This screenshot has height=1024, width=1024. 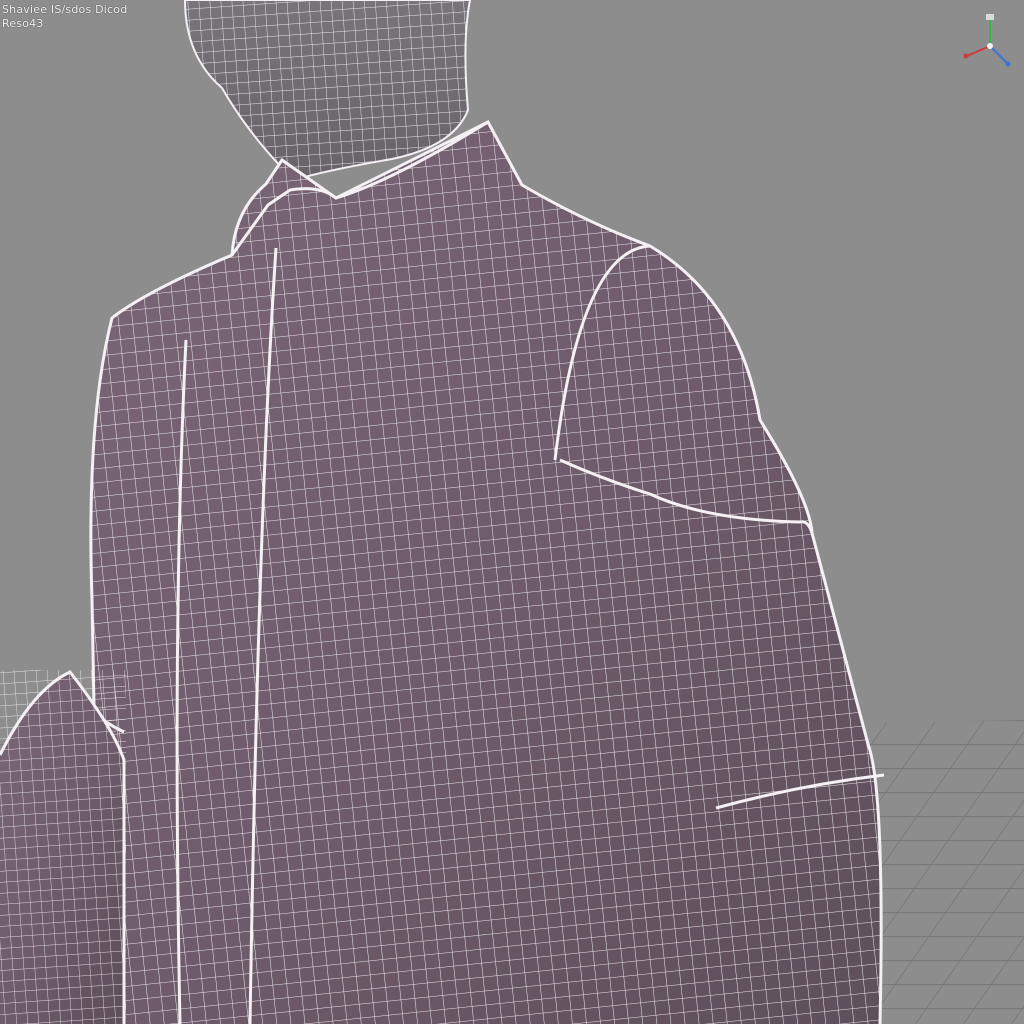 What do you see at coordinates (65, 9) in the screenshot?
I see `hud-line-1: Shaviee IS/sdos Dicod` at bounding box center [65, 9].